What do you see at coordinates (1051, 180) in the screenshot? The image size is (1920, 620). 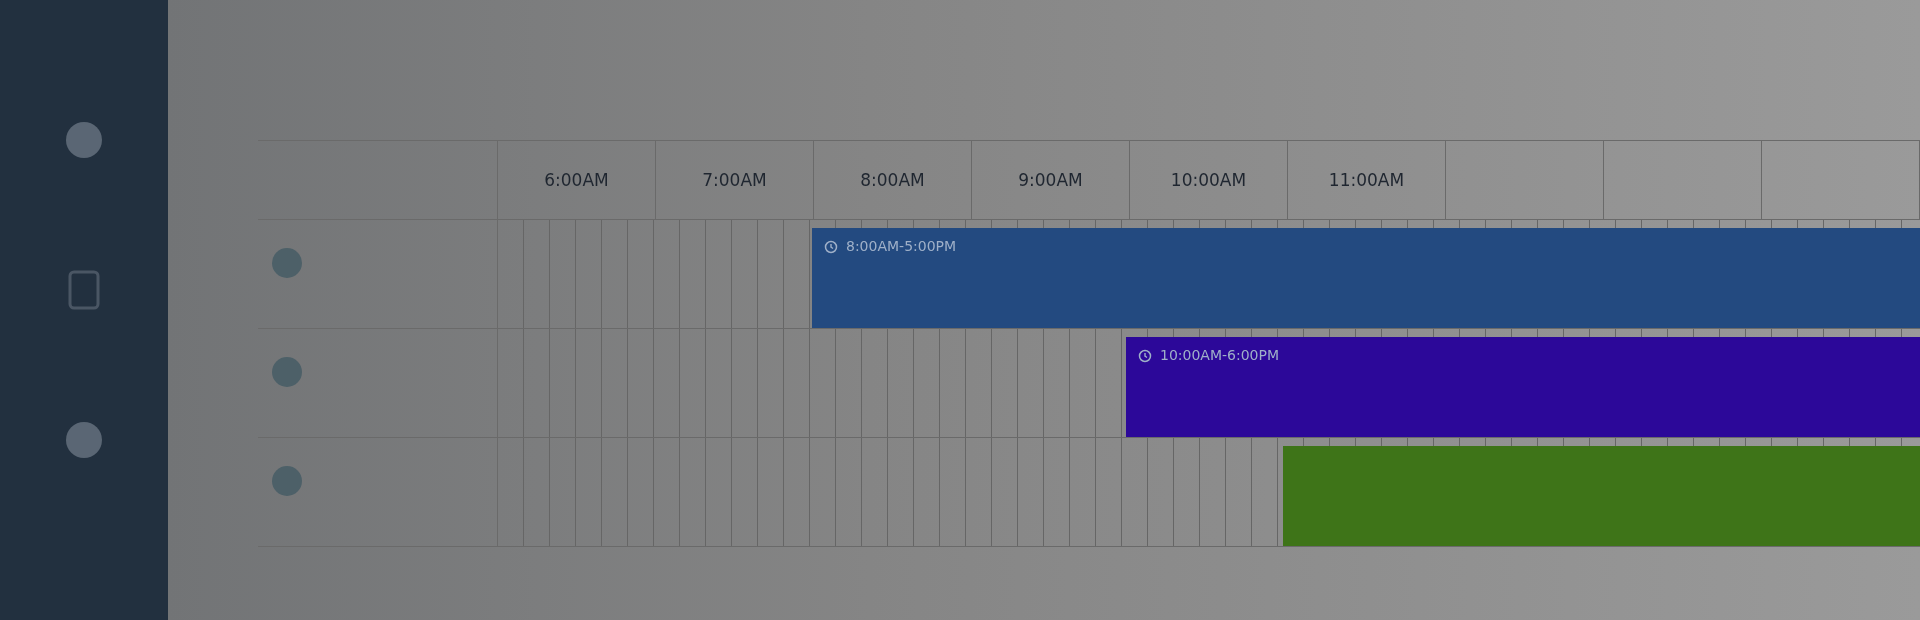 I see `hour-header-cell: 9:00AM` at bounding box center [1051, 180].